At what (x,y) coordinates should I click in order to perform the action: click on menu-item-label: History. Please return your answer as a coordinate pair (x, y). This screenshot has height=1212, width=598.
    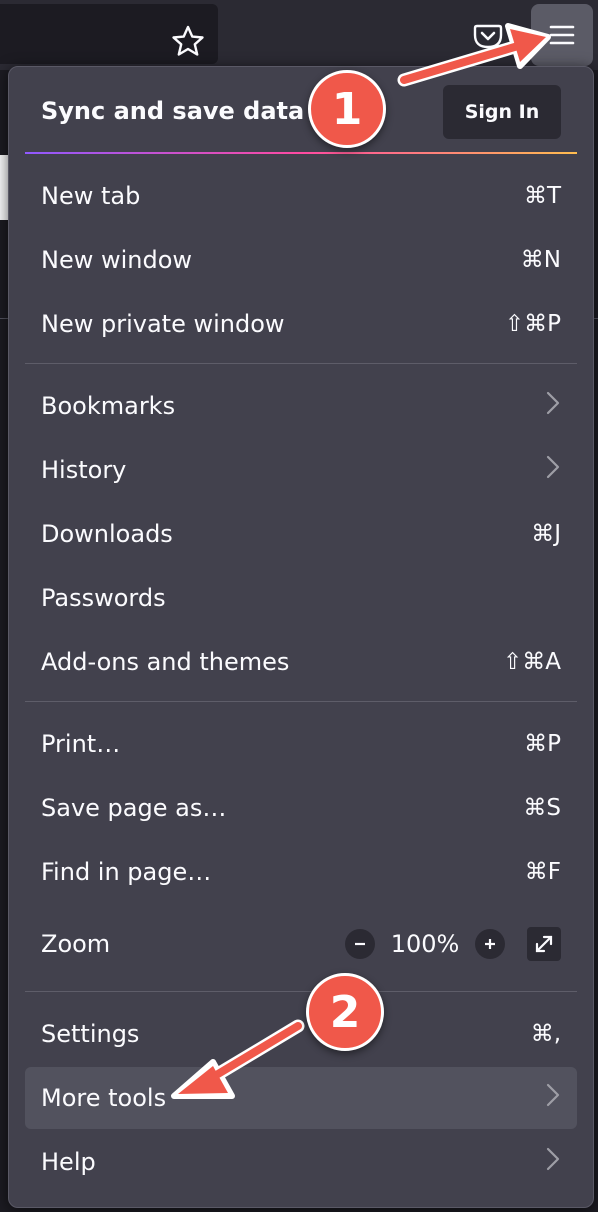
    Looking at the image, I should click on (84, 470).